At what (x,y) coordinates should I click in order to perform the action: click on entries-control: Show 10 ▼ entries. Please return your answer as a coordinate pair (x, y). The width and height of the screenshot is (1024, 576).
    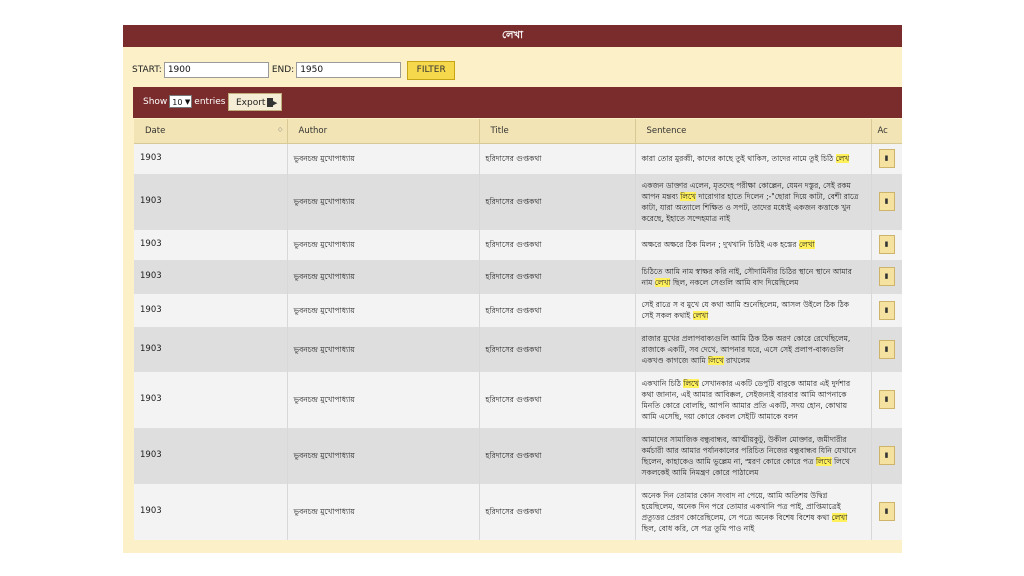
    Looking at the image, I should click on (184, 101).